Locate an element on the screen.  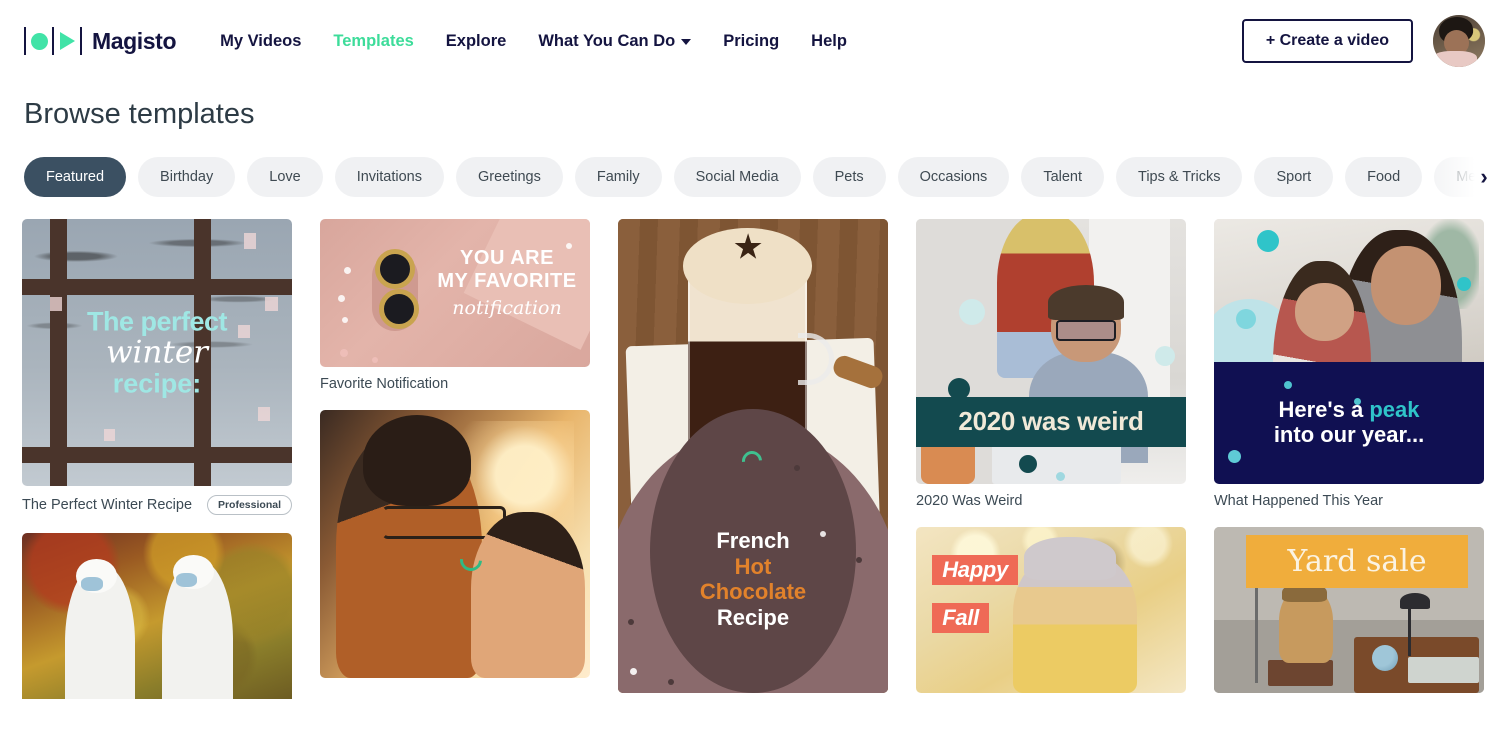
overlay-text: 2020 was weird is located at coordinates (1051, 421).